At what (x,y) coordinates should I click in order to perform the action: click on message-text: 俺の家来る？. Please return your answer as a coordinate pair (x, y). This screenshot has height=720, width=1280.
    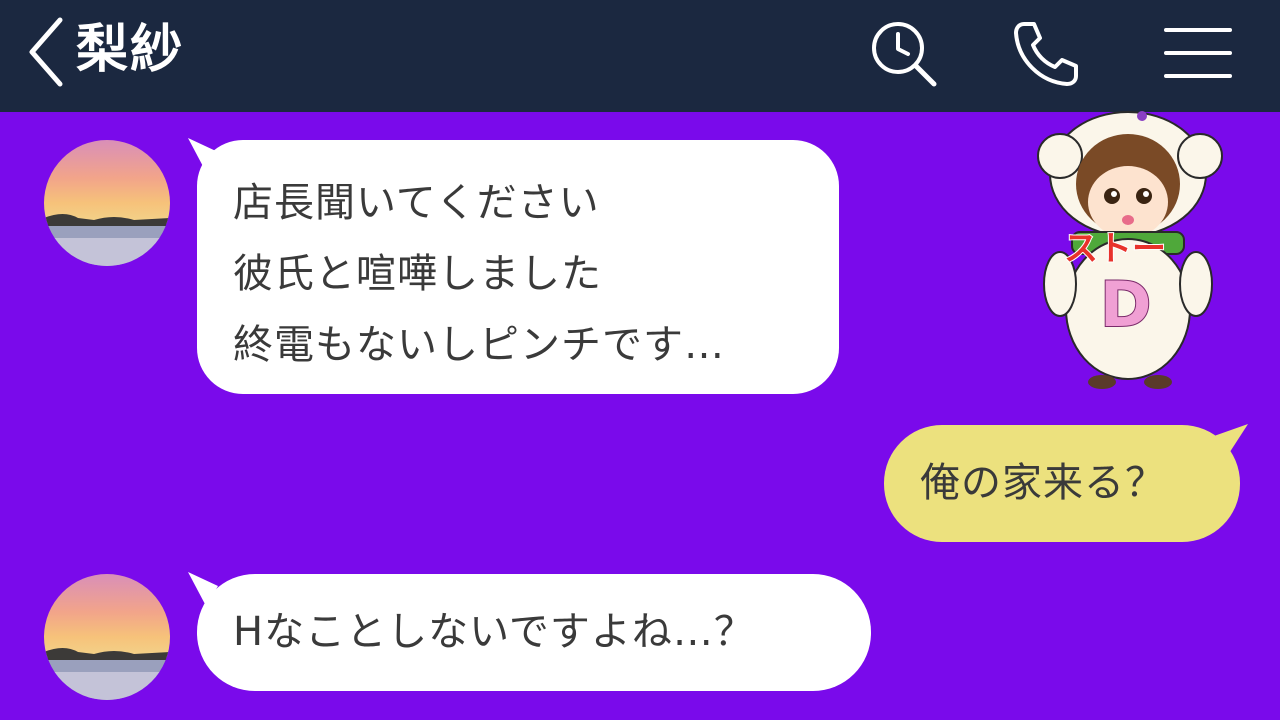
    Looking at the image, I should click on (1043, 483).